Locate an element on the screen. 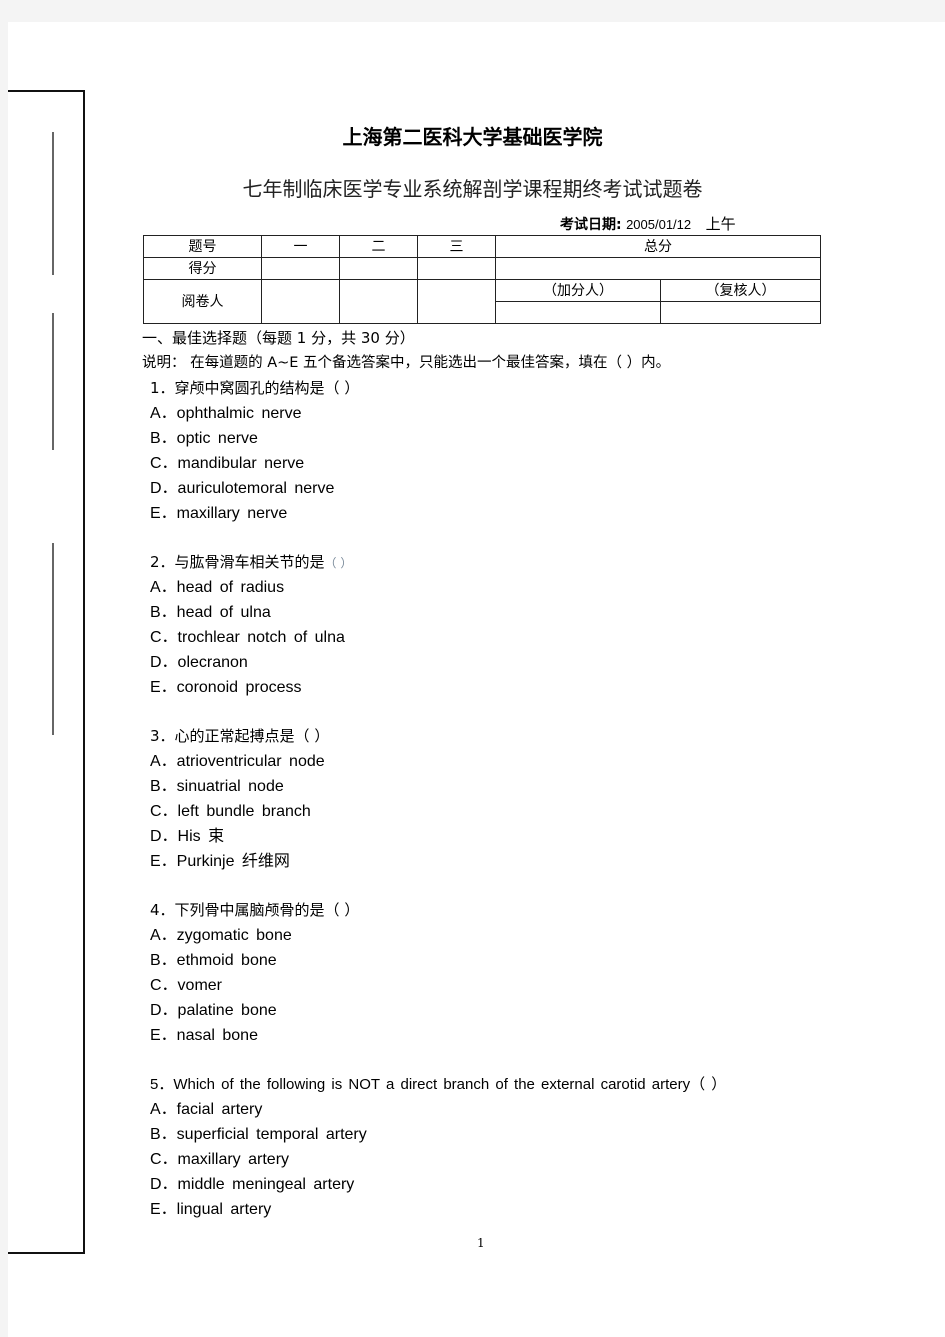  question-stem-text: 2．与肱骨滑车相关节的是 is located at coordinates (237, 562).